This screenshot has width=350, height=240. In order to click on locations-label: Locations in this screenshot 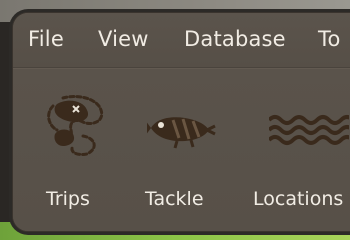, I will do `click(298, 199)`.